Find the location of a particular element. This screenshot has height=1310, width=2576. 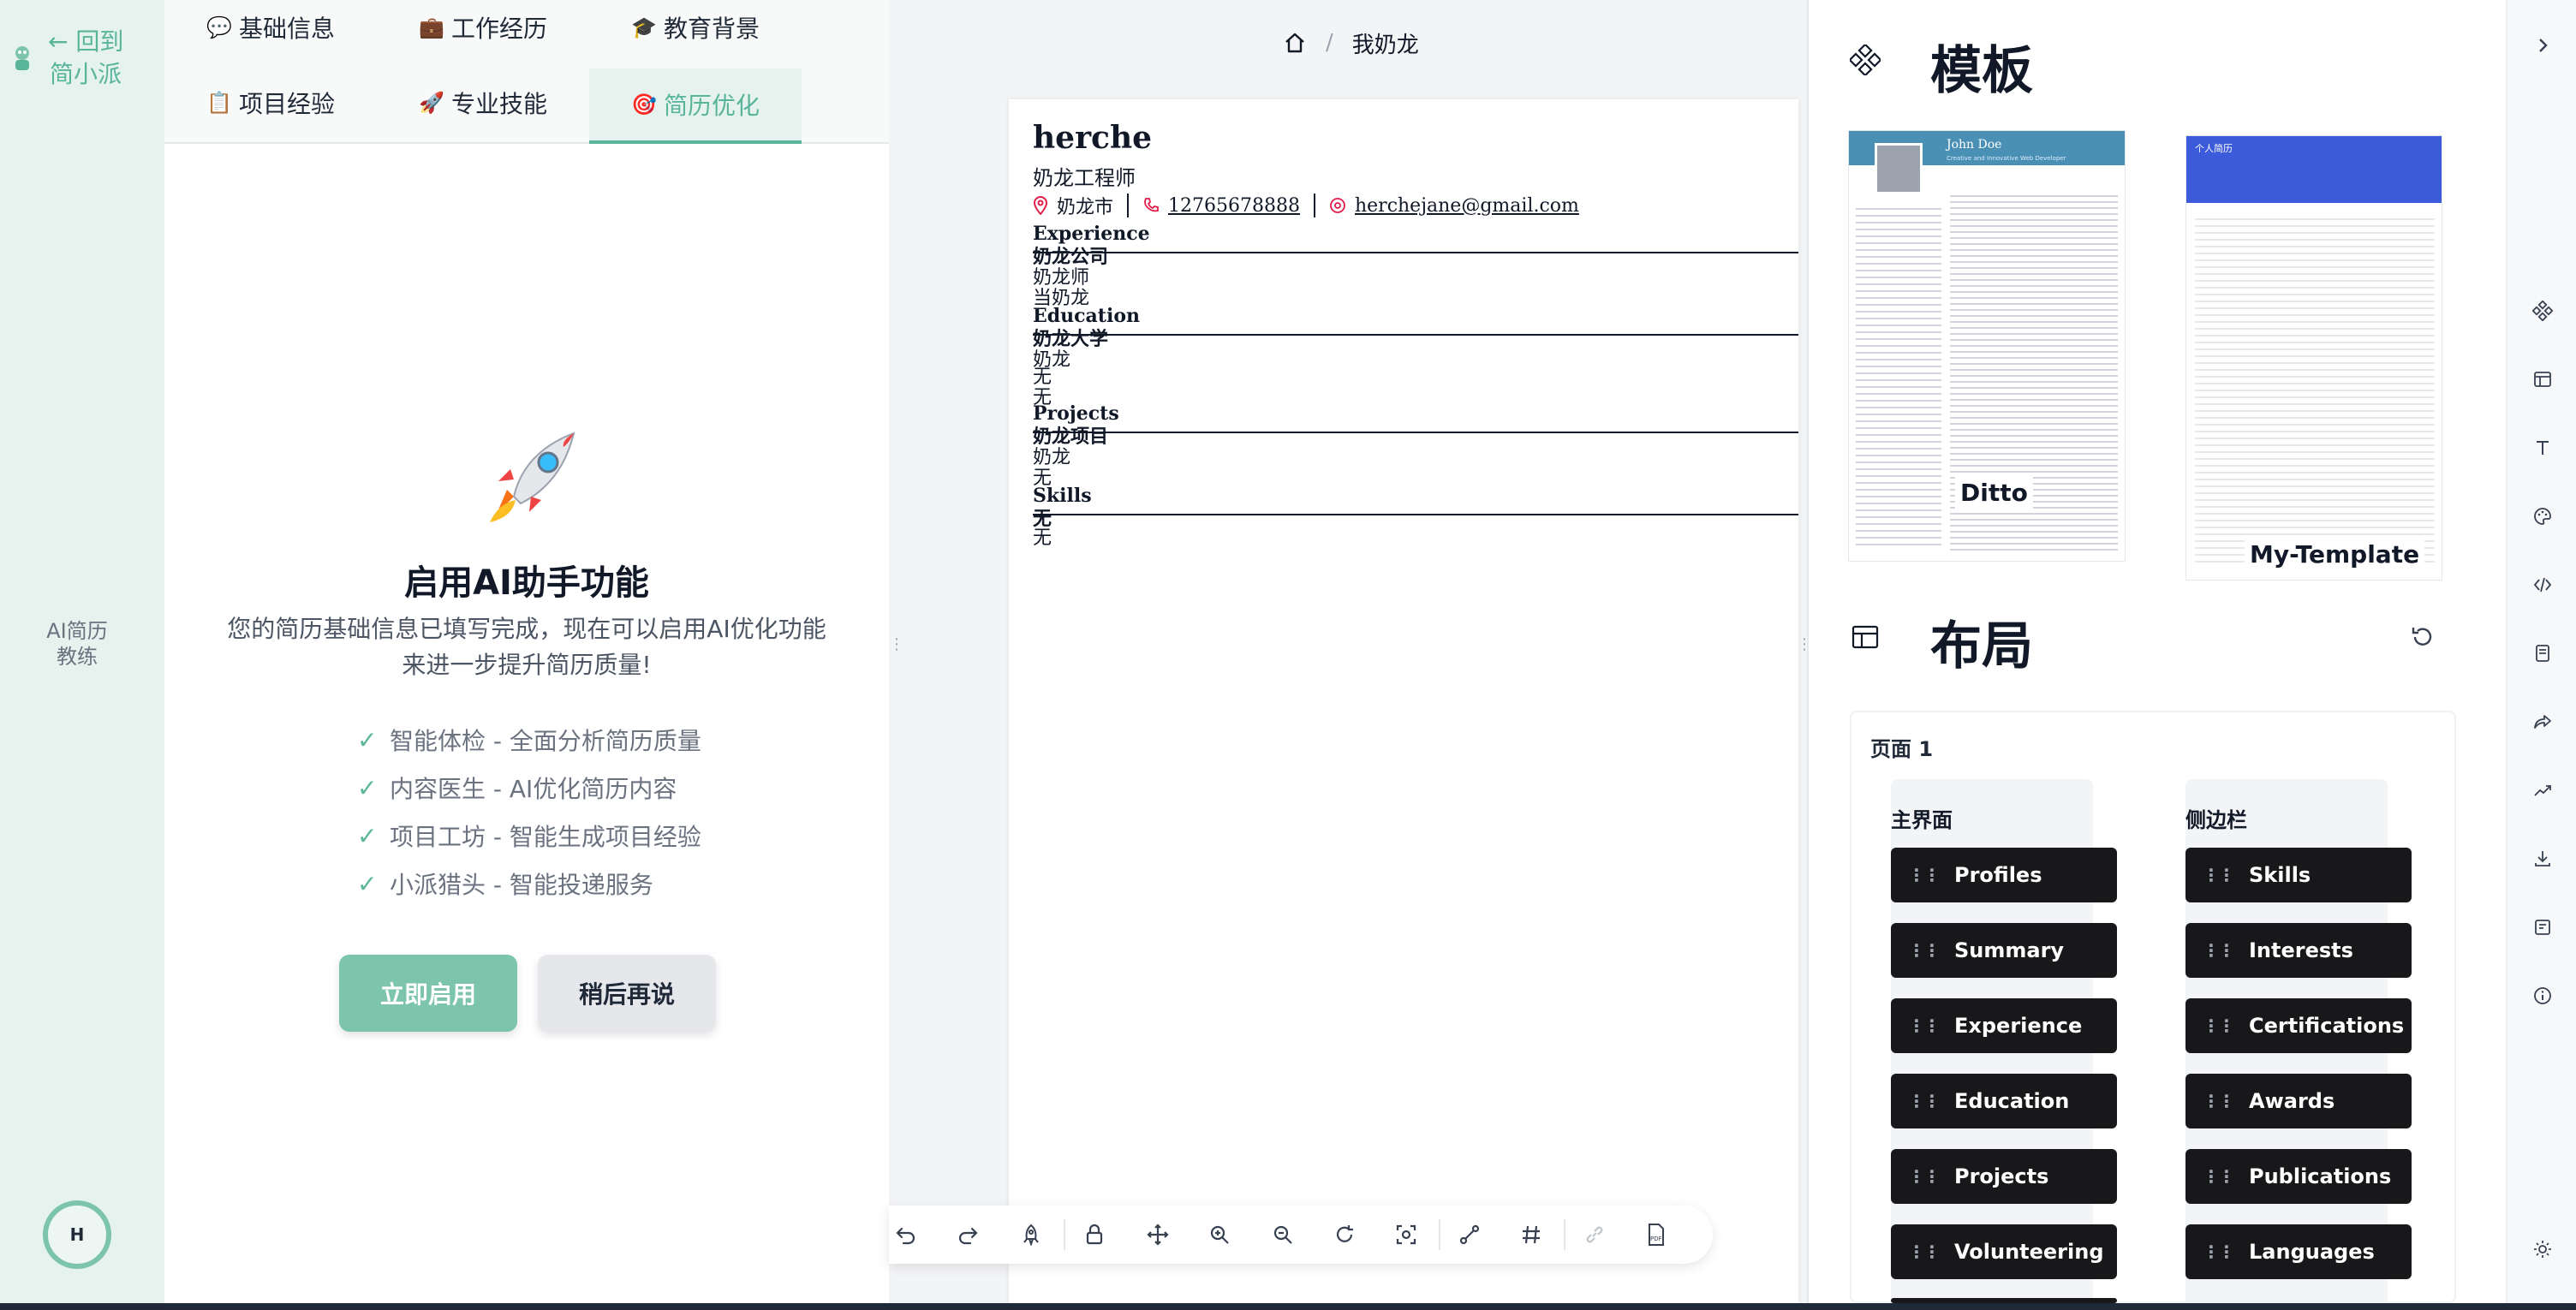

resume-section-education: Education is located at coordinates (1415, 320).